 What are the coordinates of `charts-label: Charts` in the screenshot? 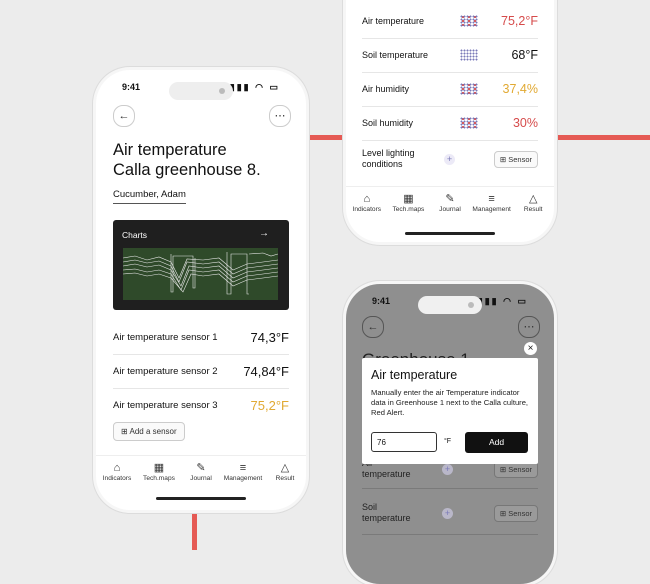 It's located at (135, 235).